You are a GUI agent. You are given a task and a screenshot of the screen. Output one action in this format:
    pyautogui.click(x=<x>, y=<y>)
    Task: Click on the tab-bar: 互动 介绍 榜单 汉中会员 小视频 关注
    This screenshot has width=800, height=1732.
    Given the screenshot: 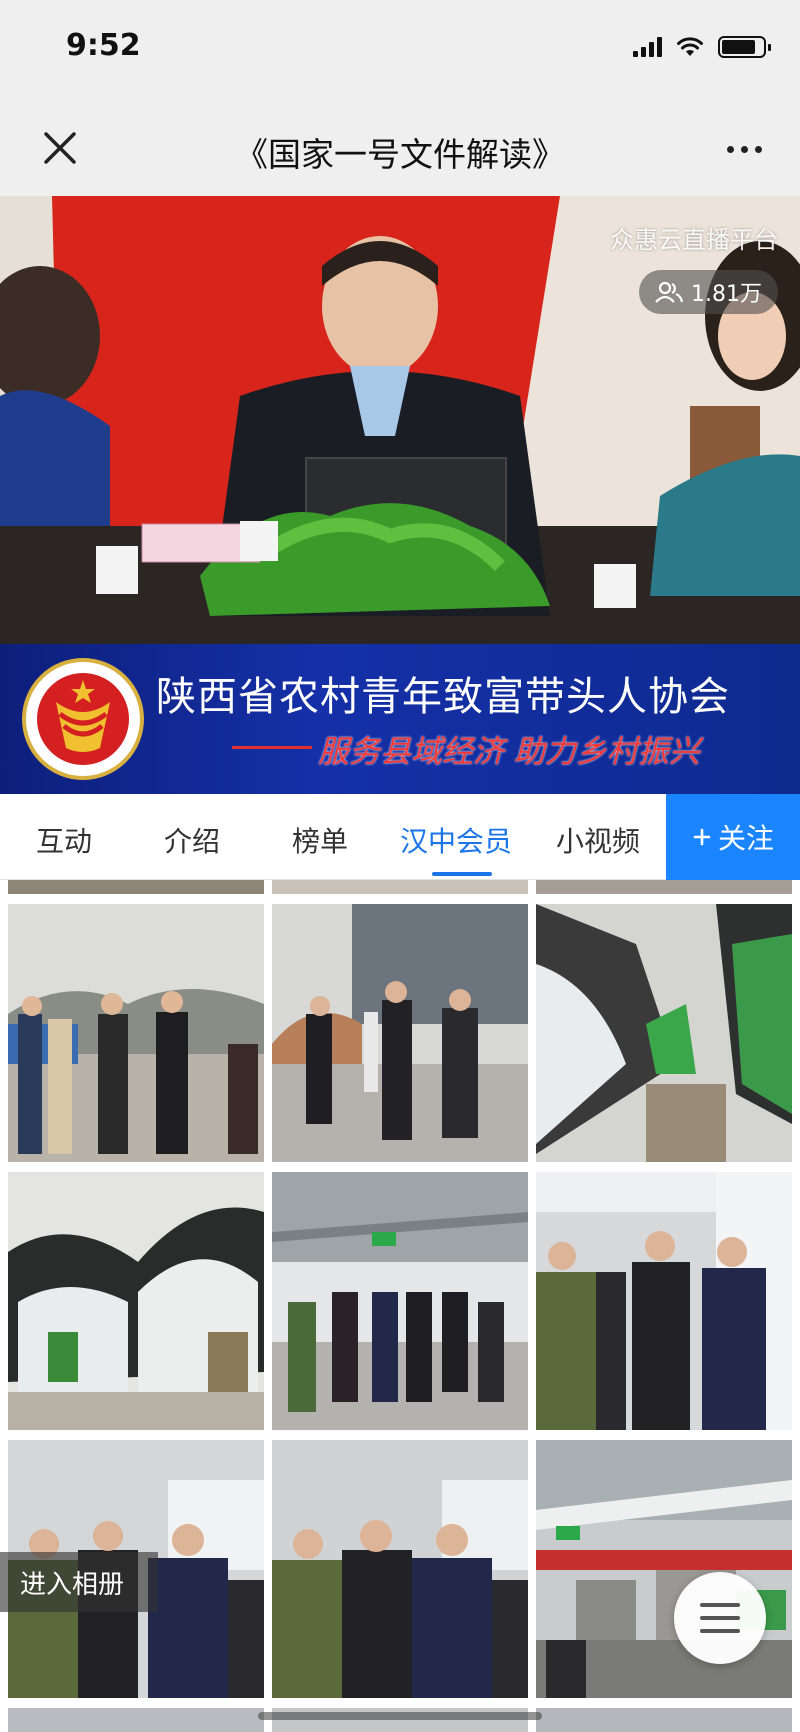 What is the action you would take?
    pyautogui.click(x=400, y=837)
    